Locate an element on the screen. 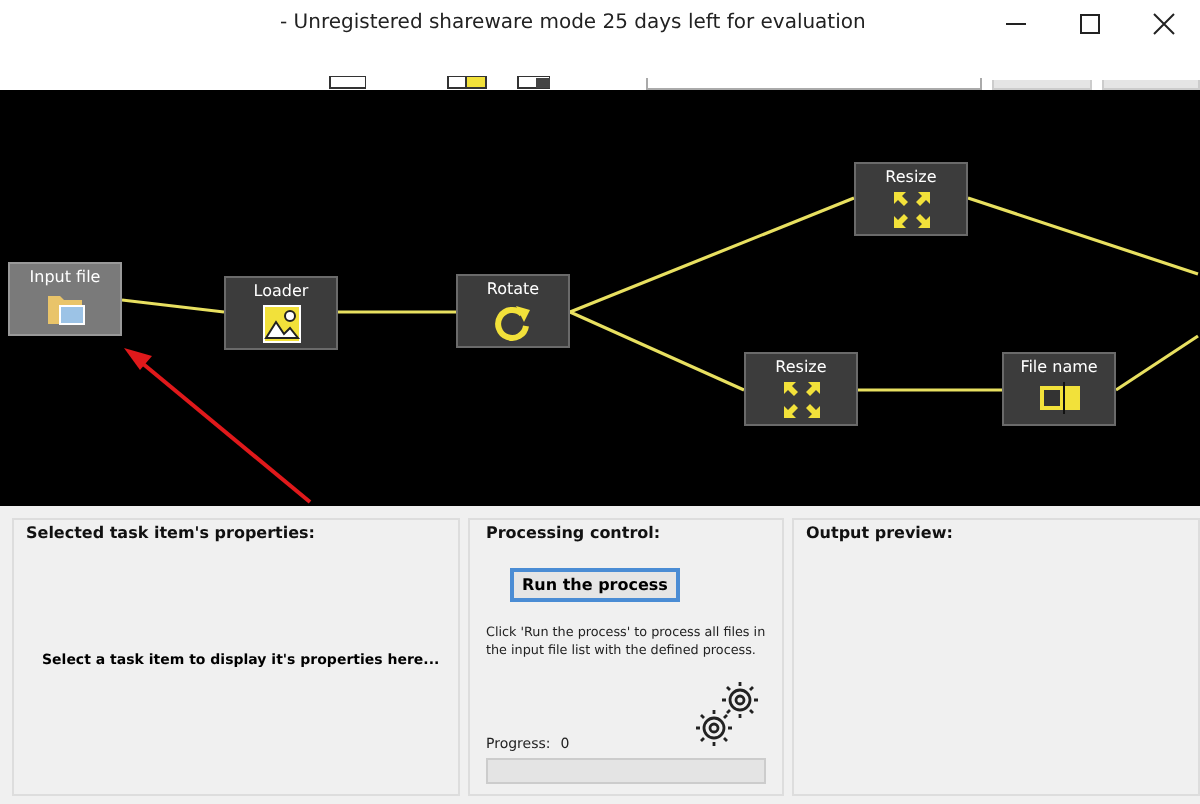 This screenshot has height=804, width=1200. panel-title: Selected task item's properties: is located at coordinates (170, 534).